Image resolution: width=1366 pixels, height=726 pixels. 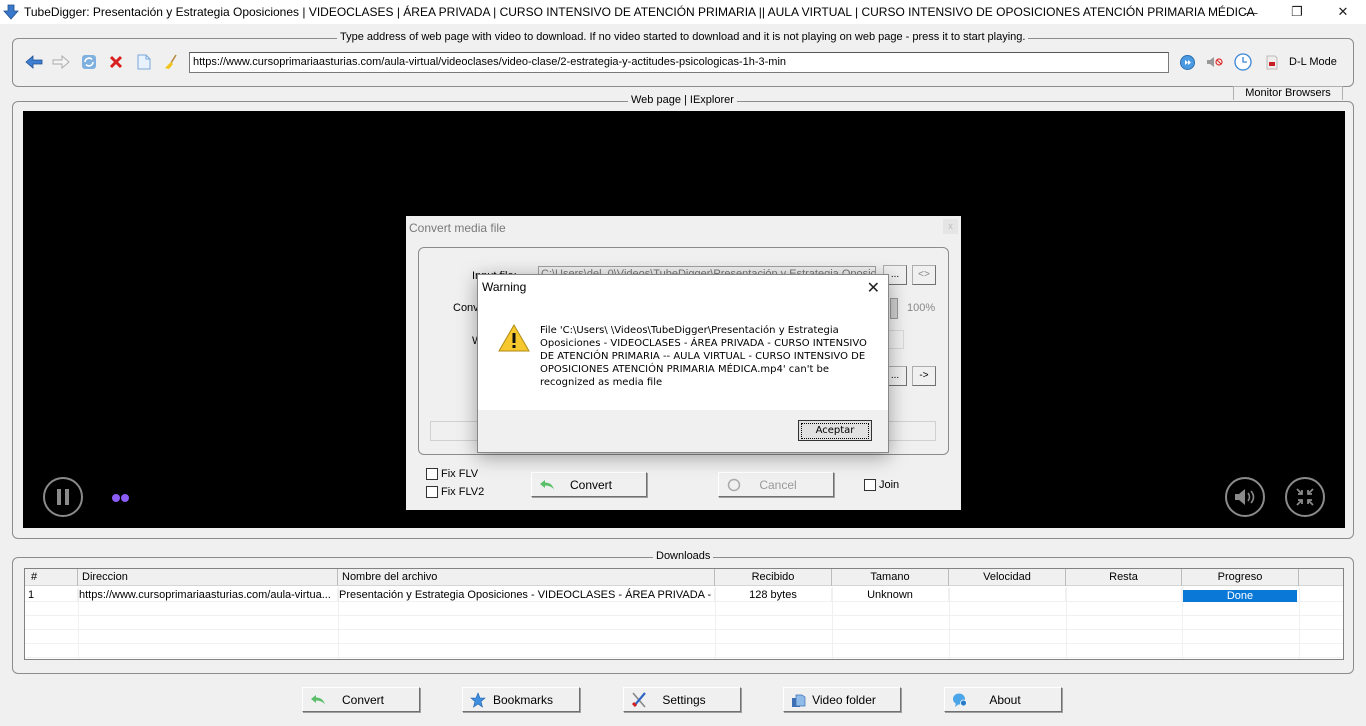 What do you see at coordinates (1240, 596) in the screenshot?
I see `progress-bar: Done` at bounding box center [1240, 596].